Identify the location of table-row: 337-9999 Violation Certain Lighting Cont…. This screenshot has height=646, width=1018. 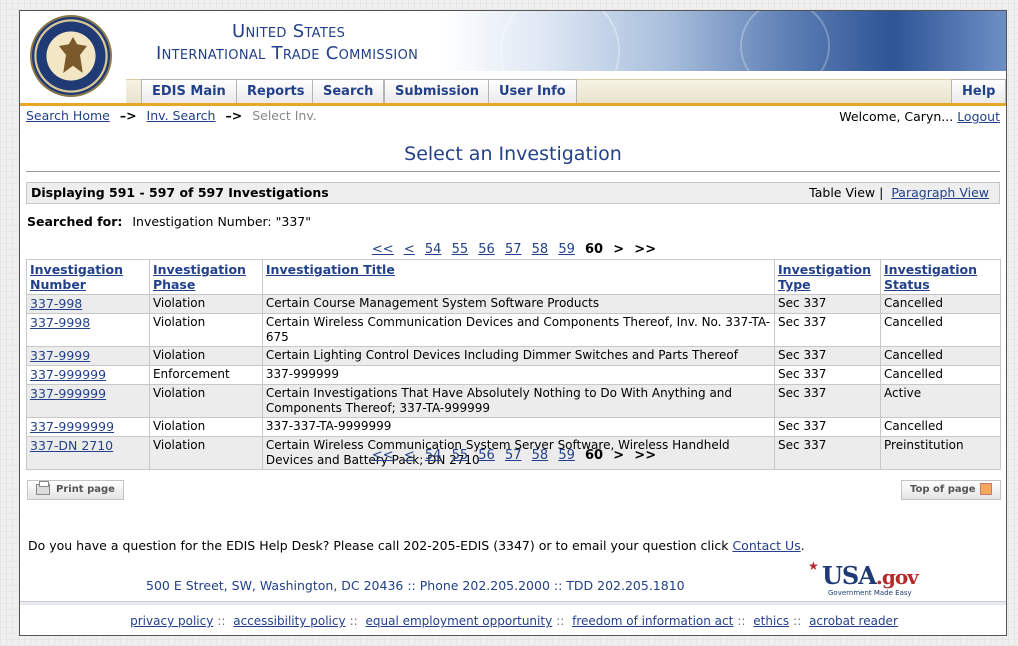
(513, 356).